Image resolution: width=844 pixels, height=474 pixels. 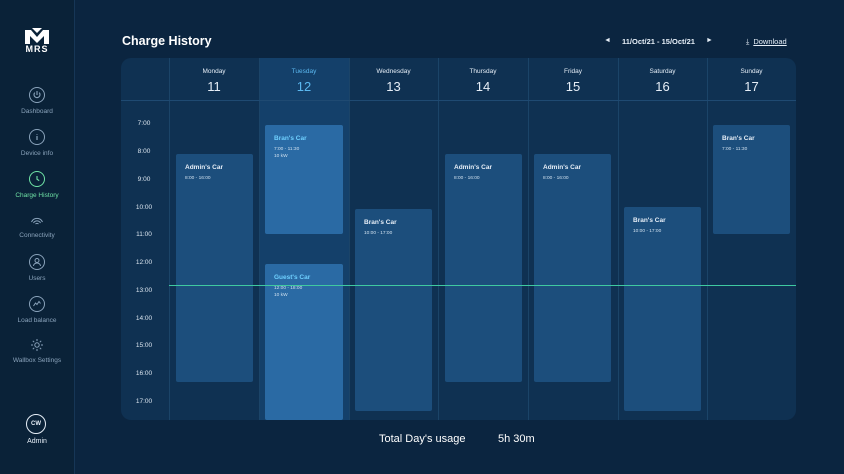 What do you see at coordinates (37, 345) in the screenshot?
I see `gear-icon` at bounding box center [37, 345].